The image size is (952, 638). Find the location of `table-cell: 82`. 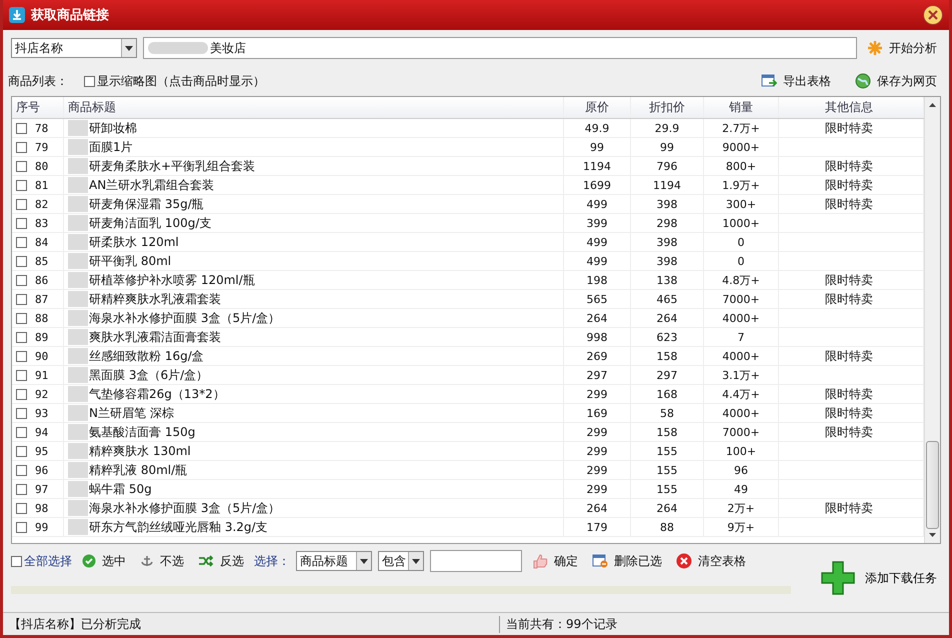

table-cell: 82 is located at coordinates (41, 204).